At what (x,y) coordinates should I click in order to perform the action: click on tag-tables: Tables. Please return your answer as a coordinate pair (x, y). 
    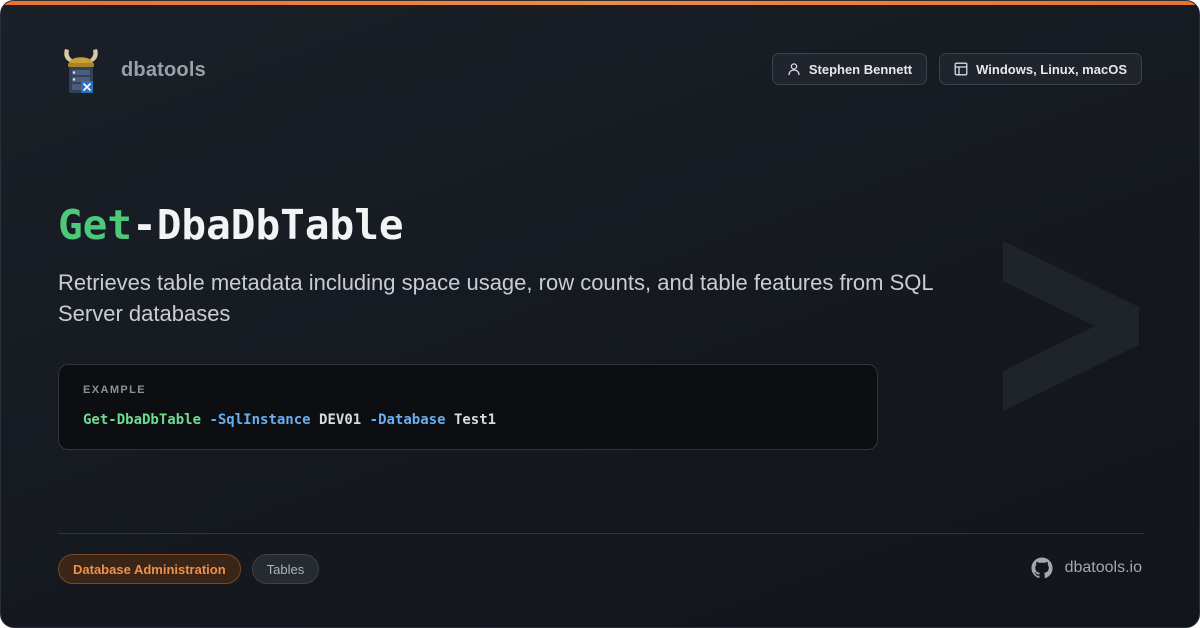
    Looking at the image, I should click on (285, 569).